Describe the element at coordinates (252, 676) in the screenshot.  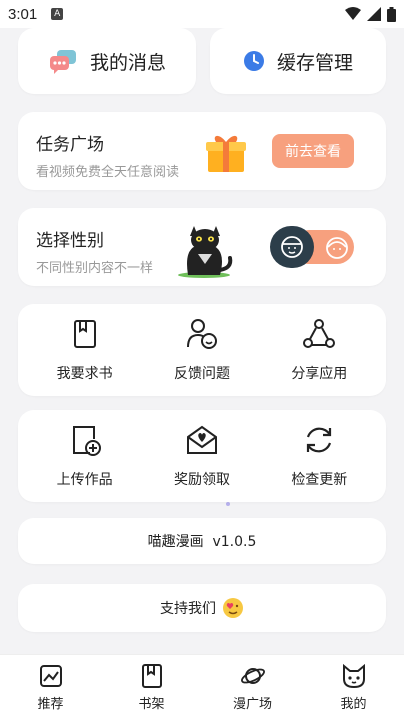
I see `planet-icon` at that location.